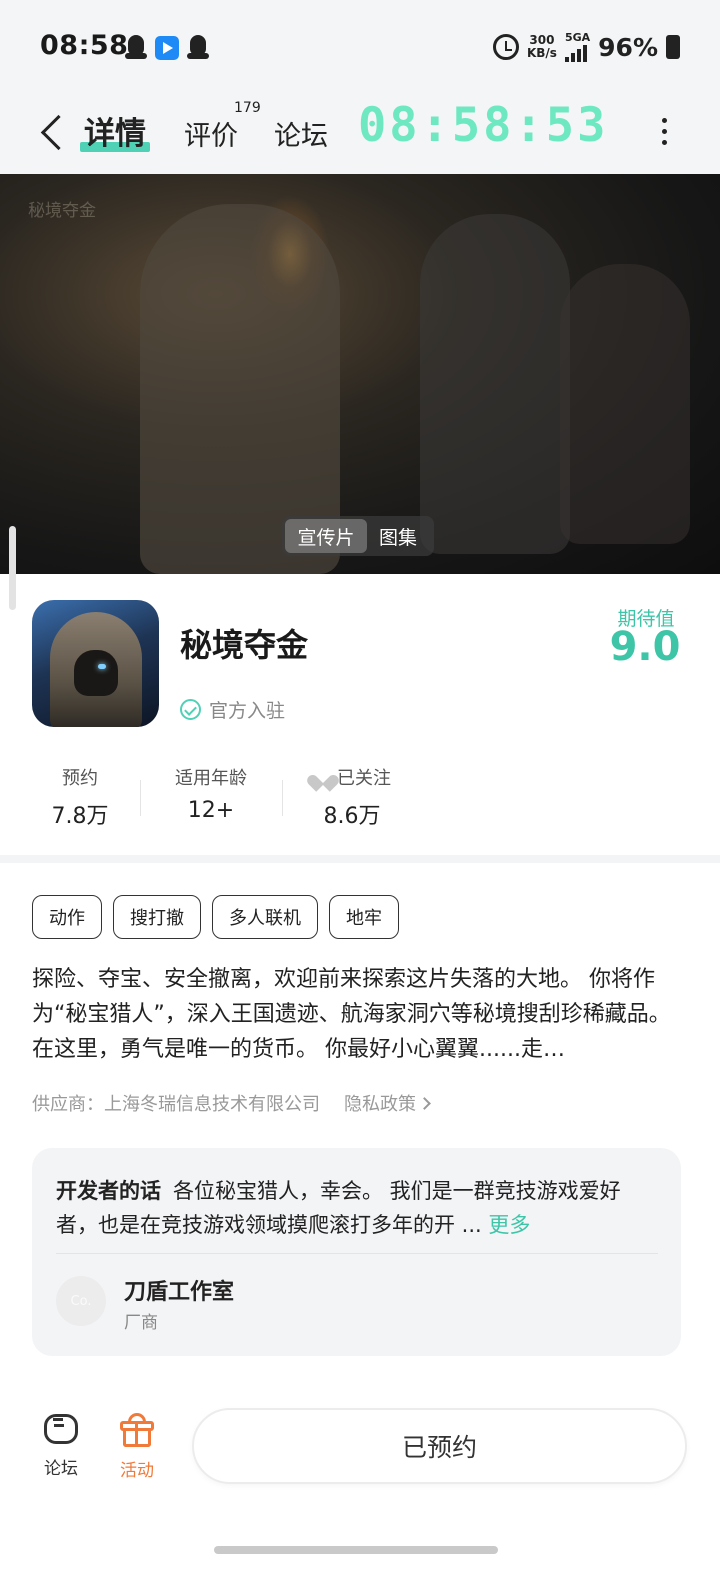  Describe the element at coordinates (265, 917) in the screenshot. I see `tag-multiplayer: 多人联机` at that location.